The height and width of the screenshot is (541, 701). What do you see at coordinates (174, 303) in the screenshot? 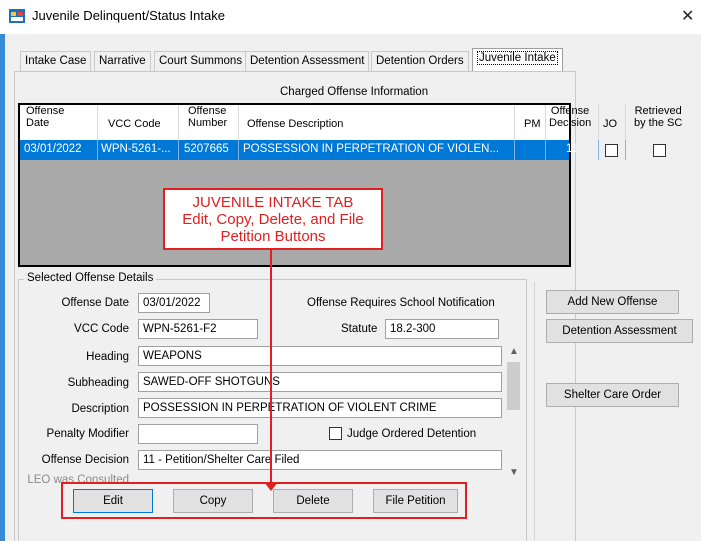
I see `offense-date-field: 03/01/2022` at bounding box center [174, 303].